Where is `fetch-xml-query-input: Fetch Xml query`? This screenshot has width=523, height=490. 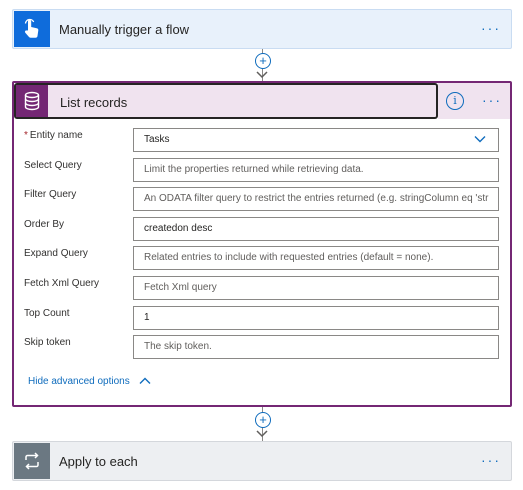
fetch-xml-query-input: Fetch Xml query is located at coordinates (316, 288).